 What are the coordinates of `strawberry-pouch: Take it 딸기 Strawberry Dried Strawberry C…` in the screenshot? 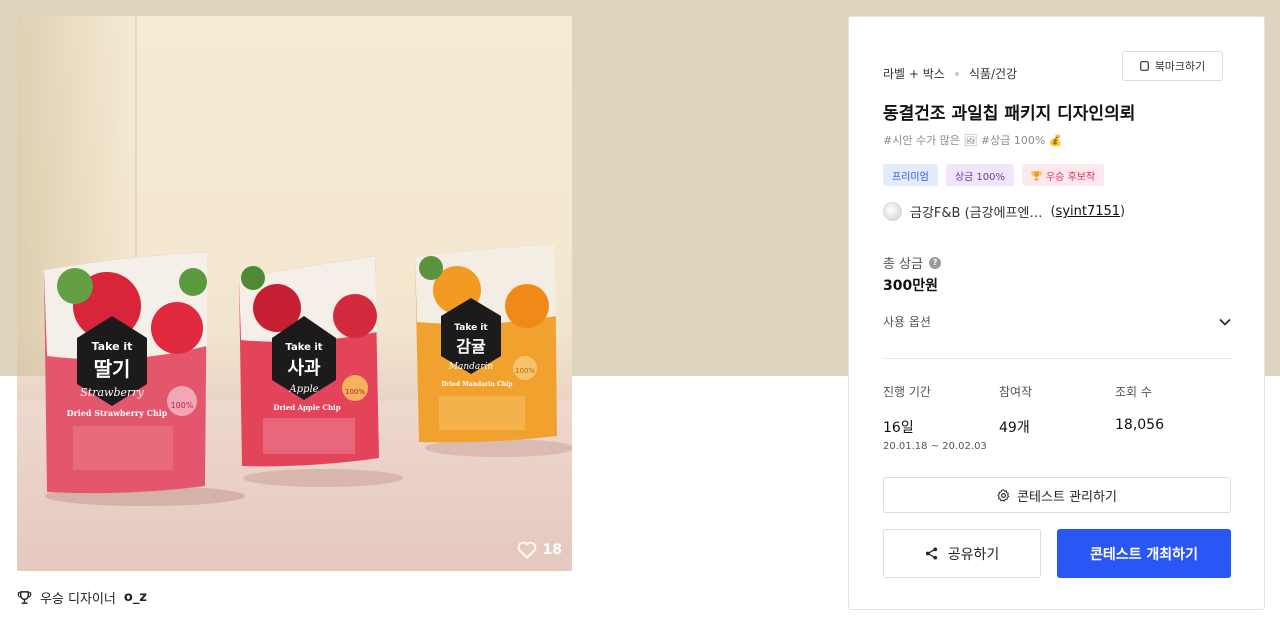 It's located at (125, 373).